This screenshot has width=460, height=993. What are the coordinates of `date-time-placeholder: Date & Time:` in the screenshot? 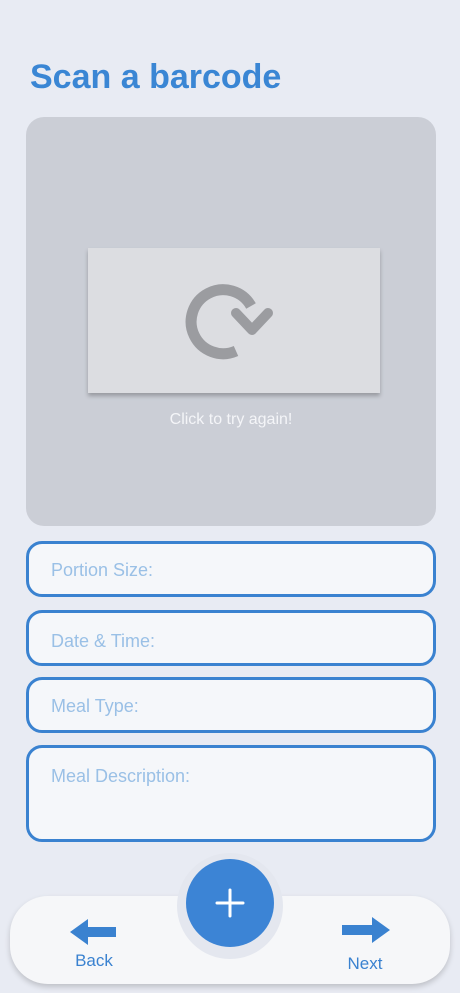 It's located at (103, 641).